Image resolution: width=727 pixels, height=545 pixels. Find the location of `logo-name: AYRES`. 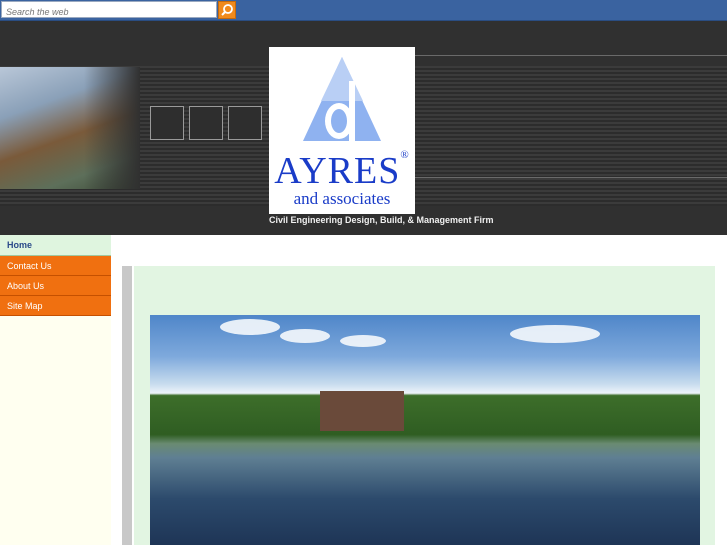

logo-name: AYRES is located at coordinates (337, 171).